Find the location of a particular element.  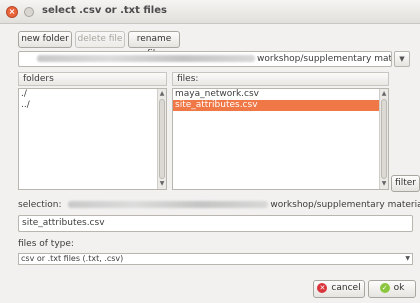

new-folder-button: new folder is located at coordinates (45, 39).